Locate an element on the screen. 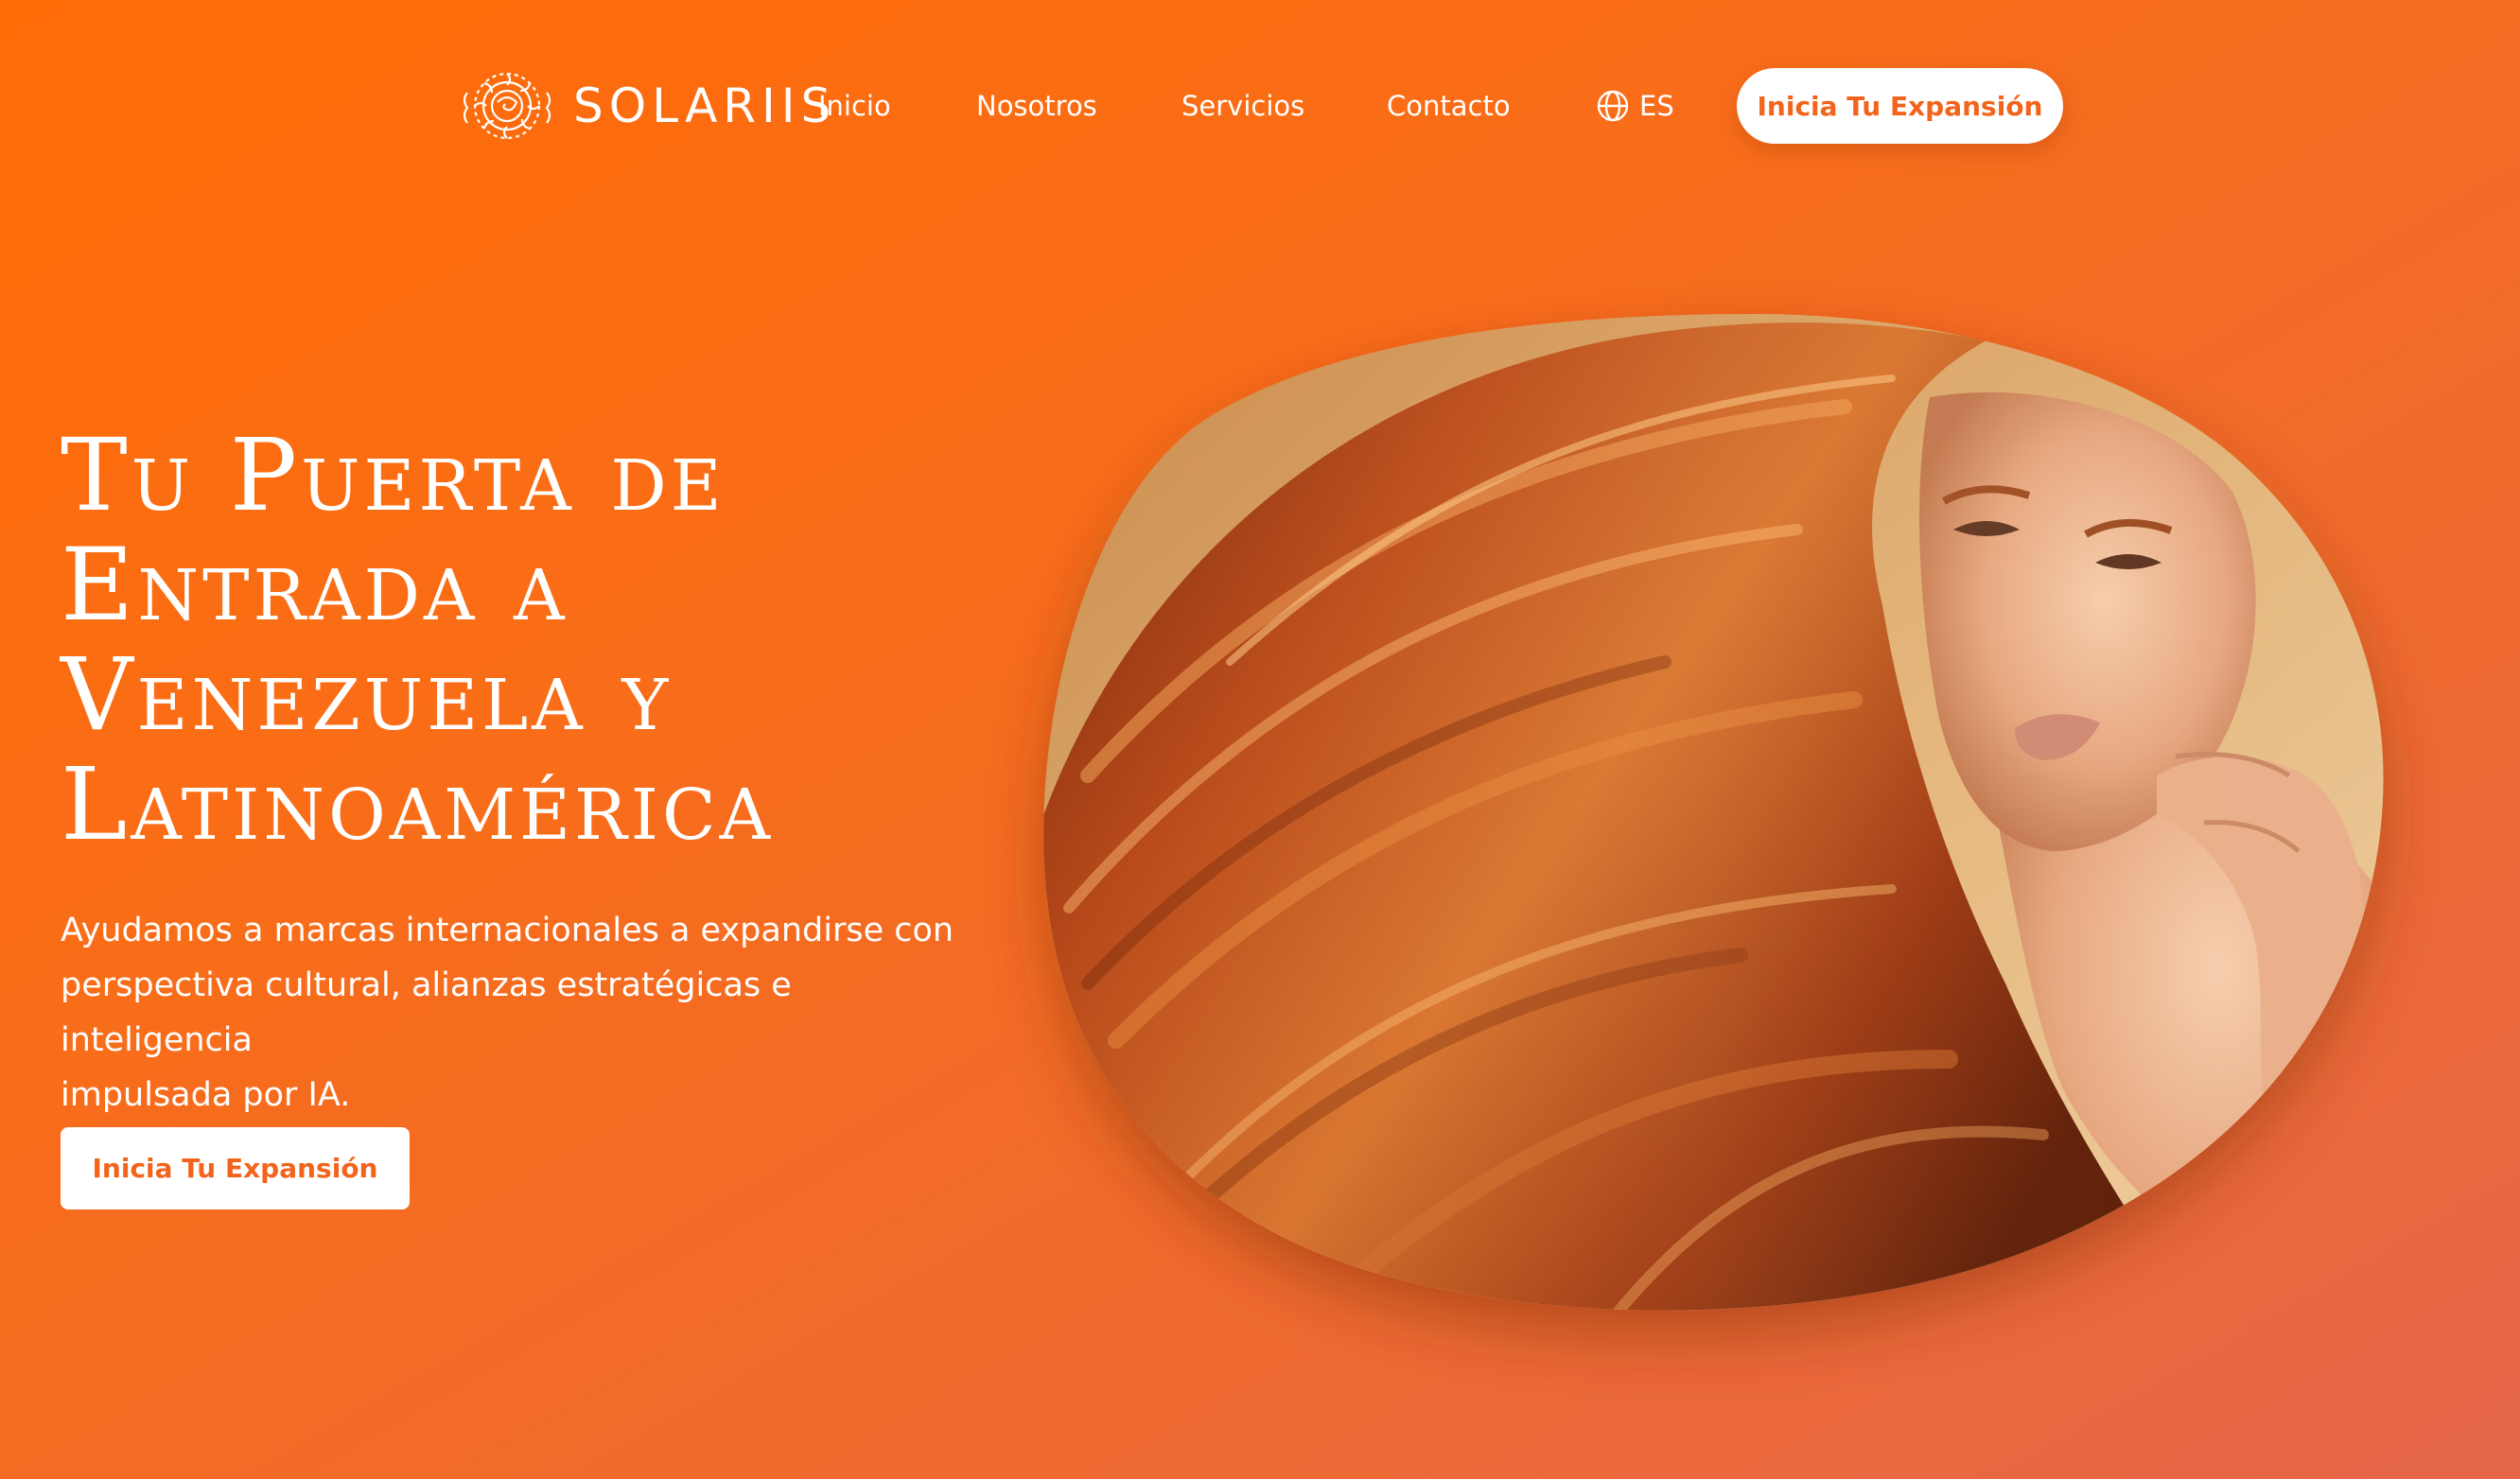  sun-mandala-icon is located at coordinates (507, 106).